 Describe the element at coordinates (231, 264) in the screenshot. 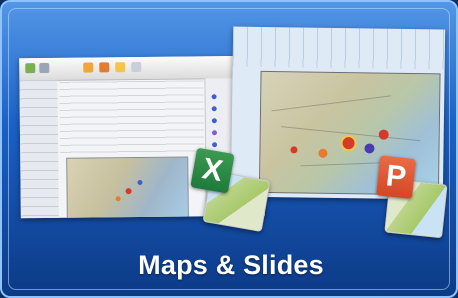

I see `tile-caption: Maps & Slides` at that location.